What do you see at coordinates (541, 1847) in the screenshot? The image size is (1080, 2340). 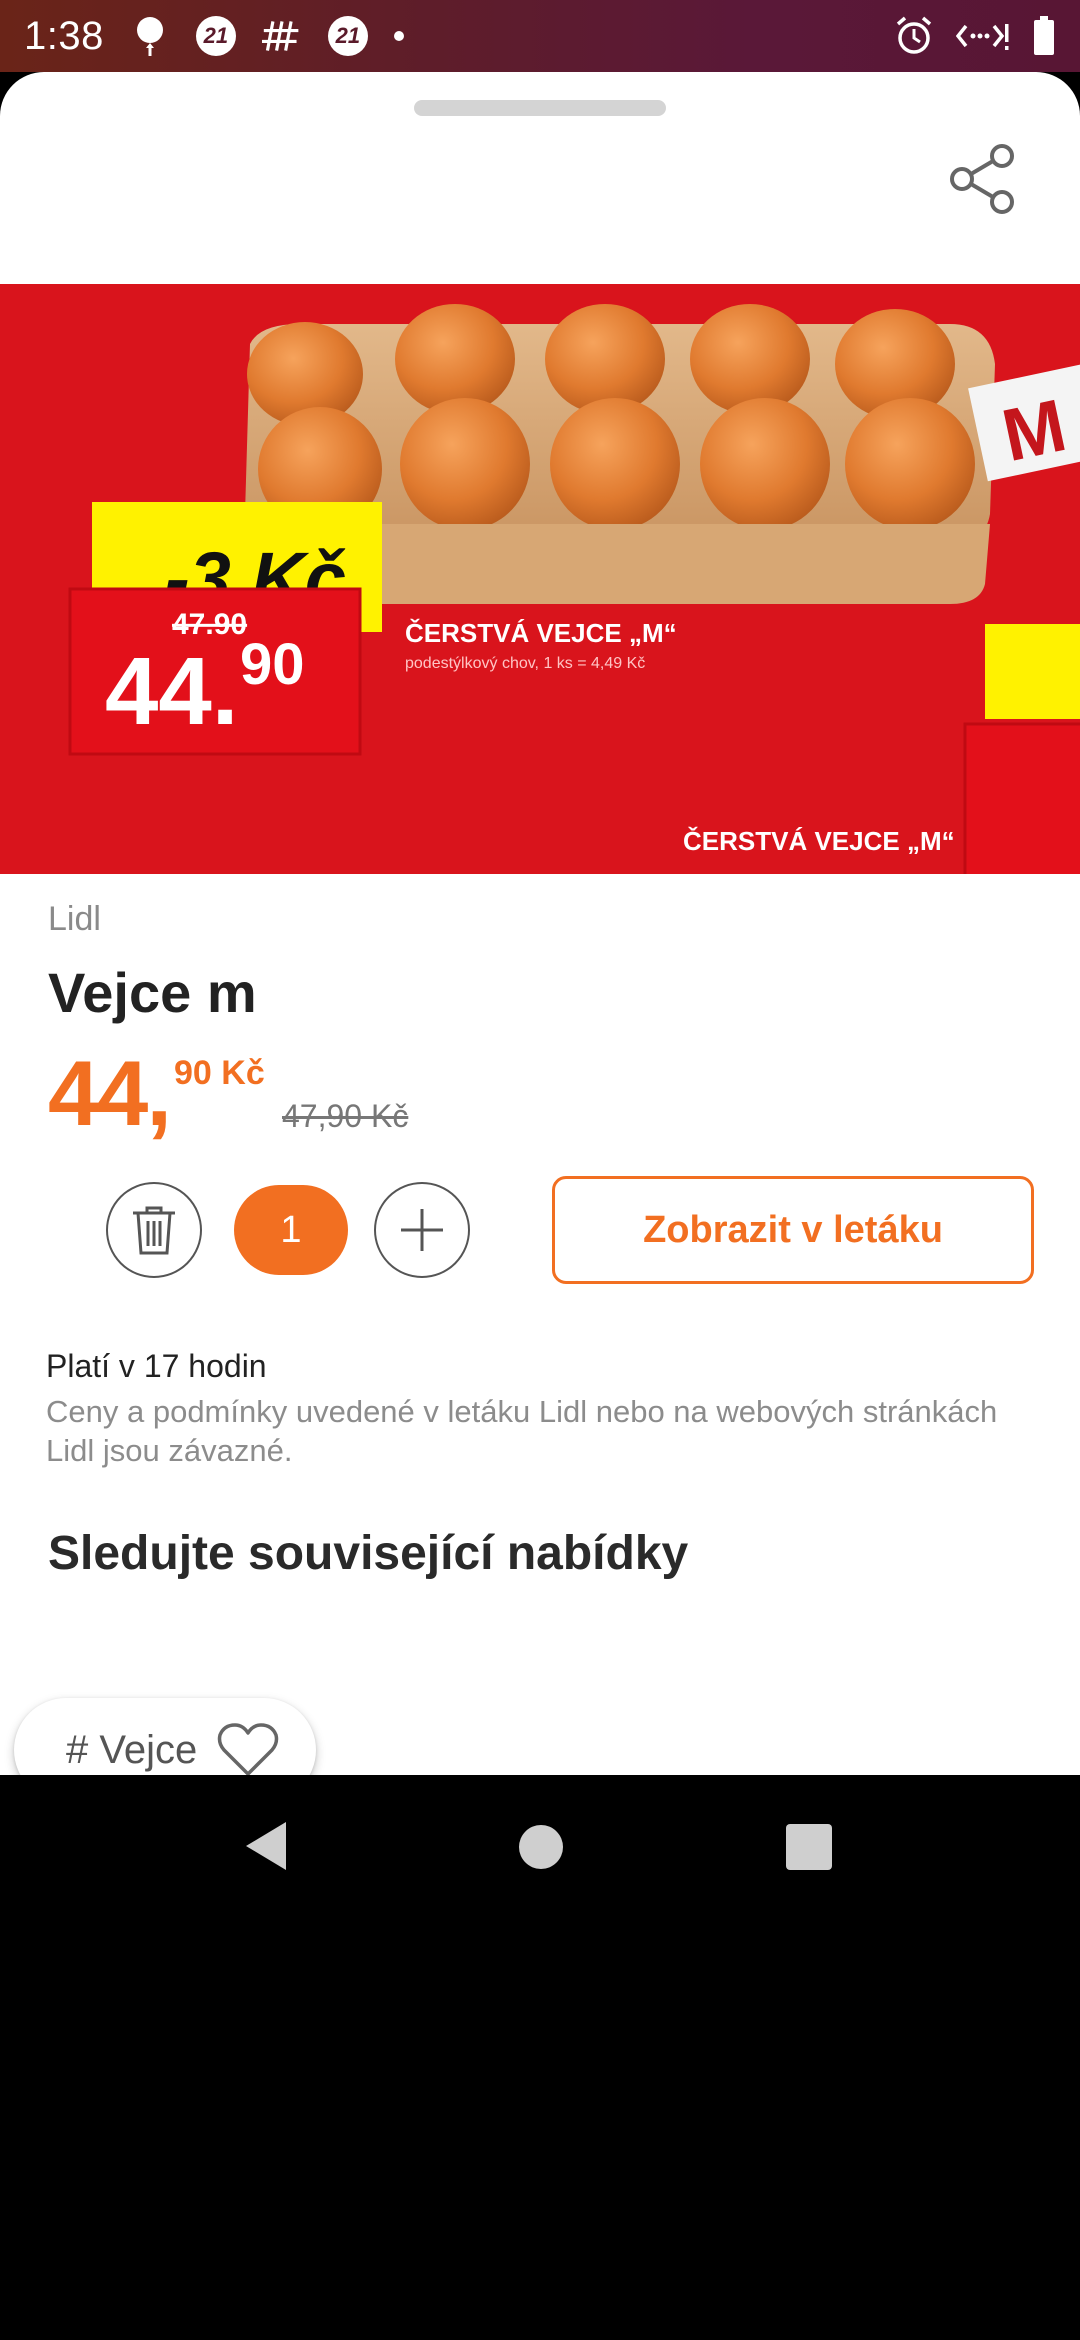 I see `home-icon` at bounding box center [541, 1847].